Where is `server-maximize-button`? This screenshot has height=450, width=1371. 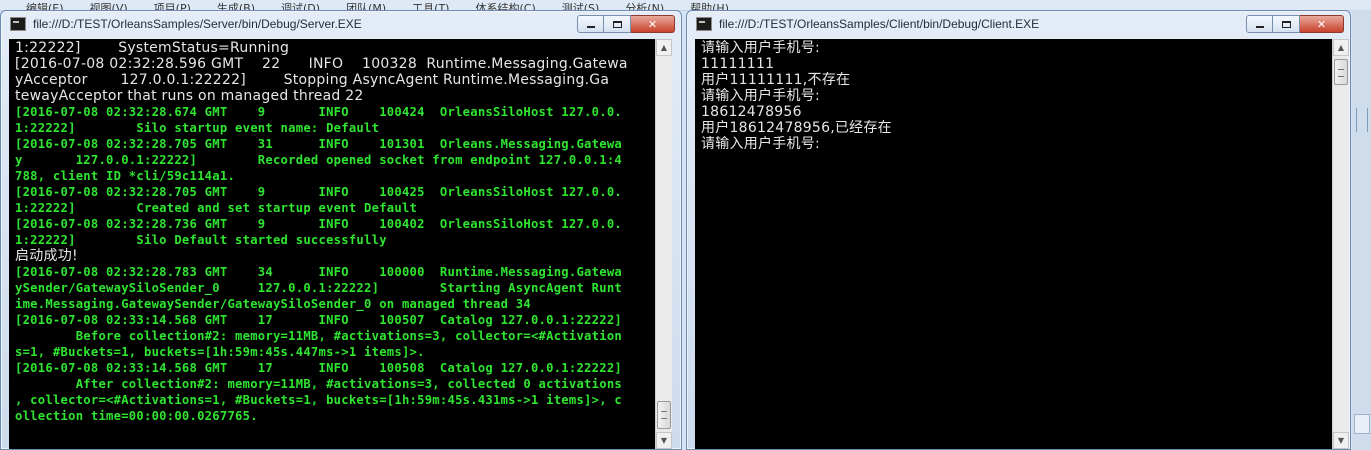
server-maximize-button is located at coordinates (617, 24).